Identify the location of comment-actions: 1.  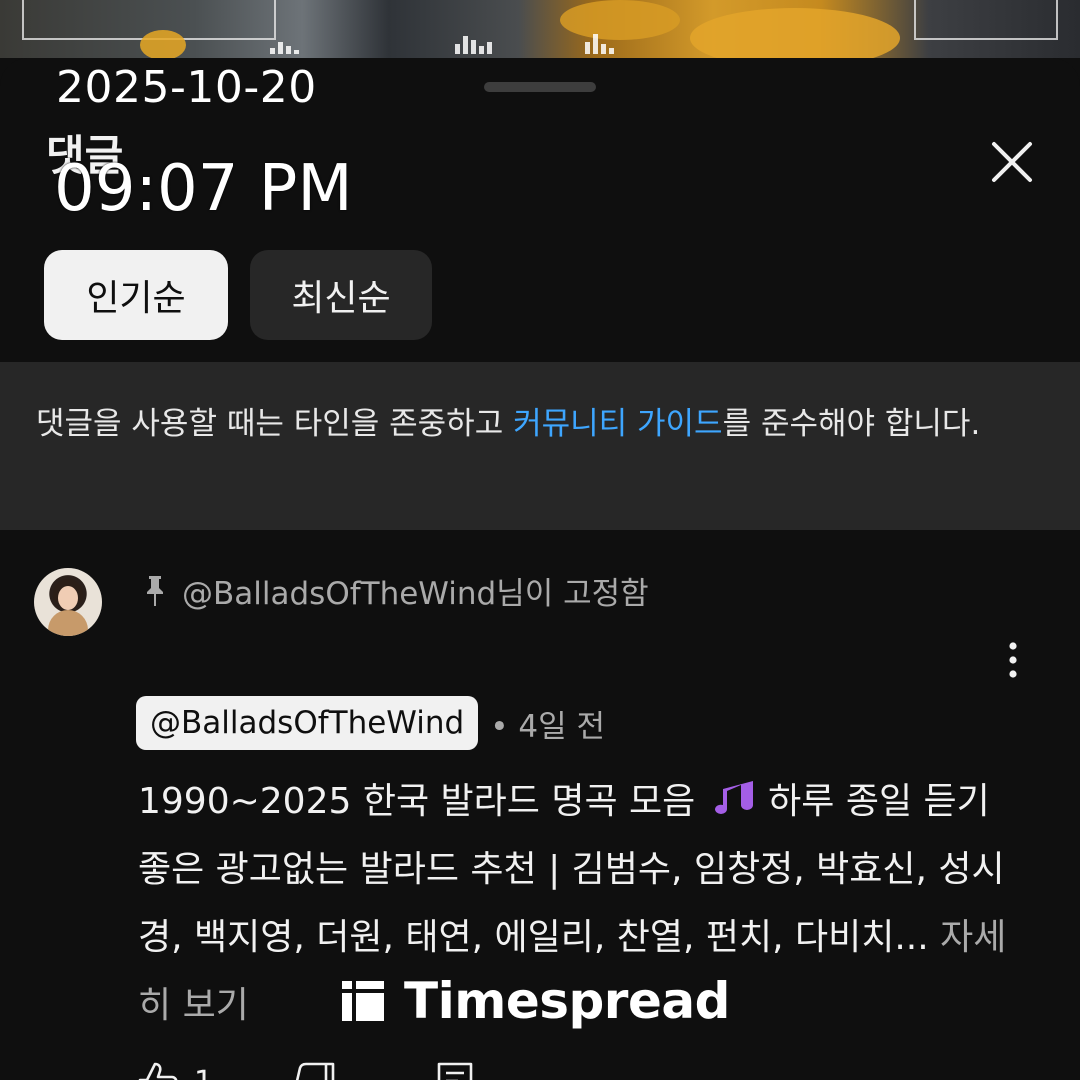
(306, 1070).